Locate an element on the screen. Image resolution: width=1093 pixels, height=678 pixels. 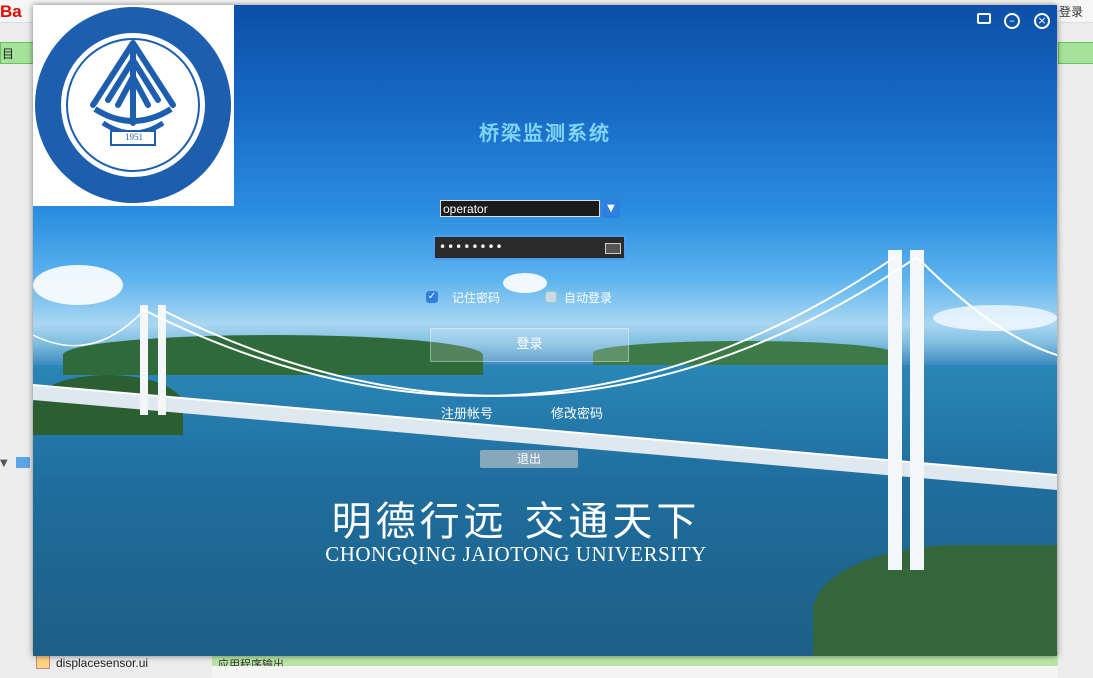
change-password-link: 修改密码 is located at coordinates (577, 412).